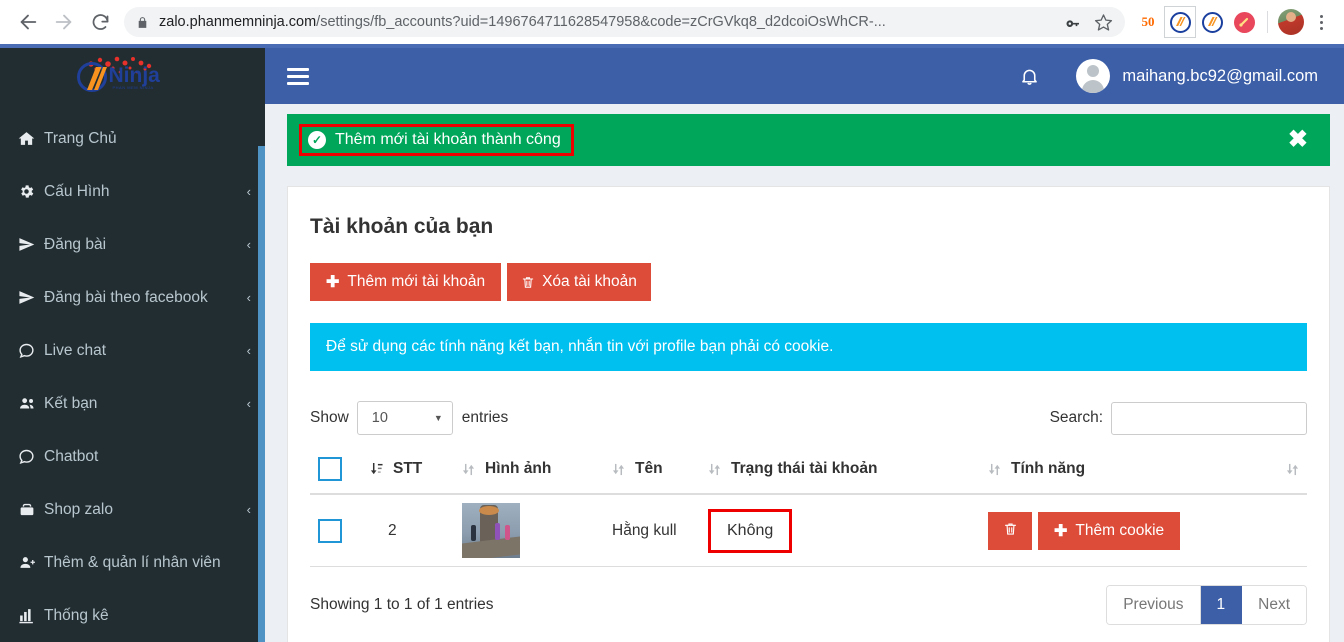 This screenshot has height=642, width=1344. What do you see at coordinates (1221, 605) in the screenshot?
I see `pagination-page-1: 1` at bounding box center [1221, 605].